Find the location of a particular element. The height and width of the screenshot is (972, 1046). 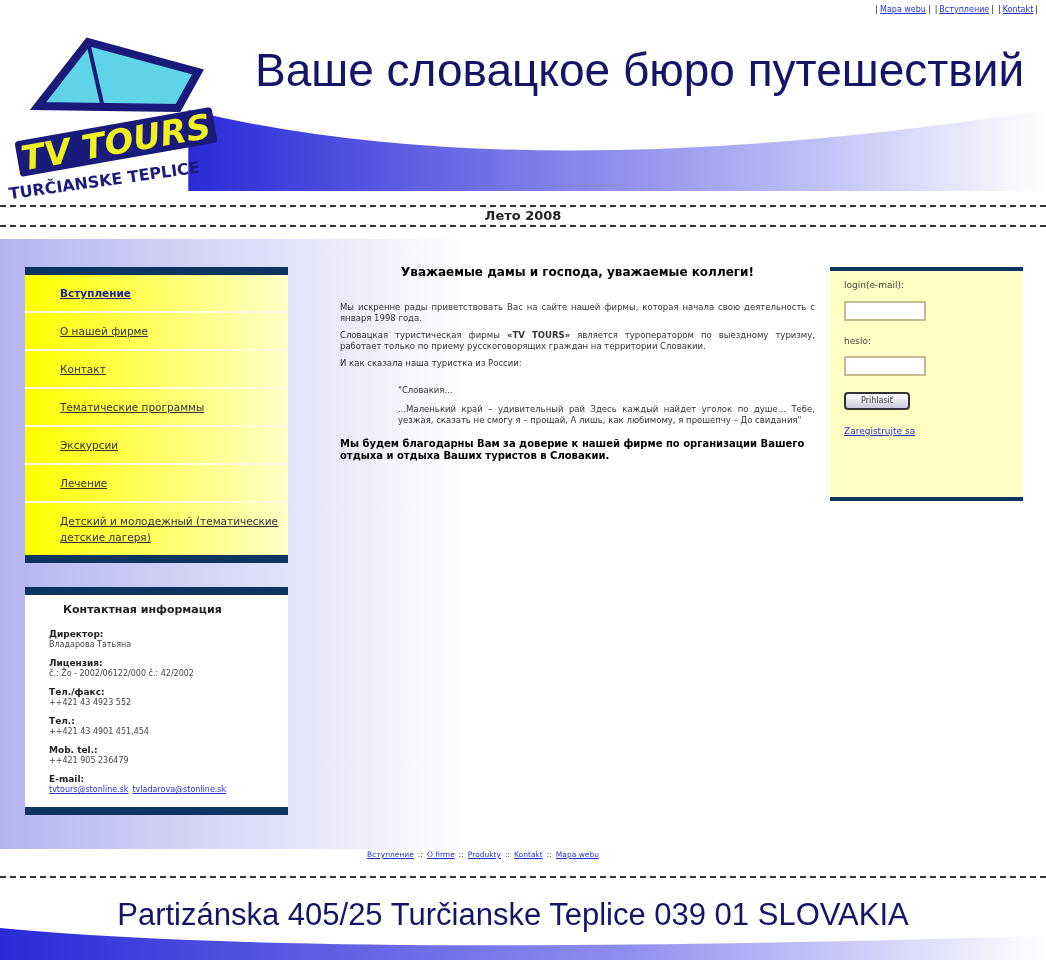

menu-link: Контакт is located at coordinates (172, 369).